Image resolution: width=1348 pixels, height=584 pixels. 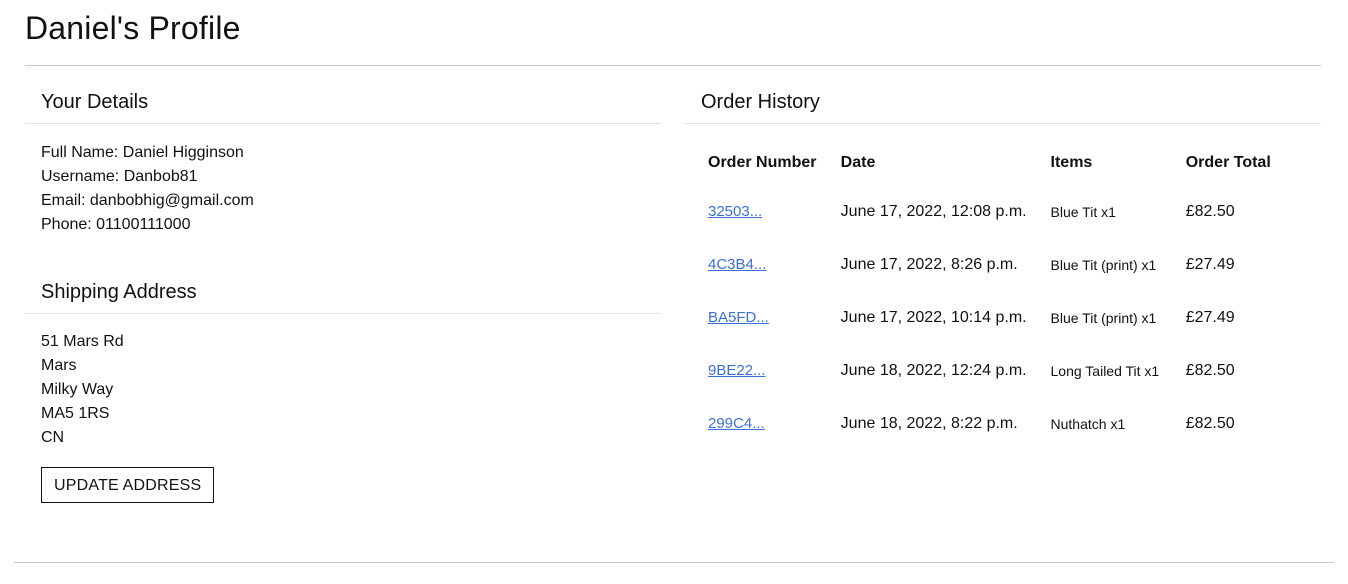 What do you see at coordinates (858, 162) in the screenshot?
I see `column-header-date: Date` at bounding box center [858, 162].